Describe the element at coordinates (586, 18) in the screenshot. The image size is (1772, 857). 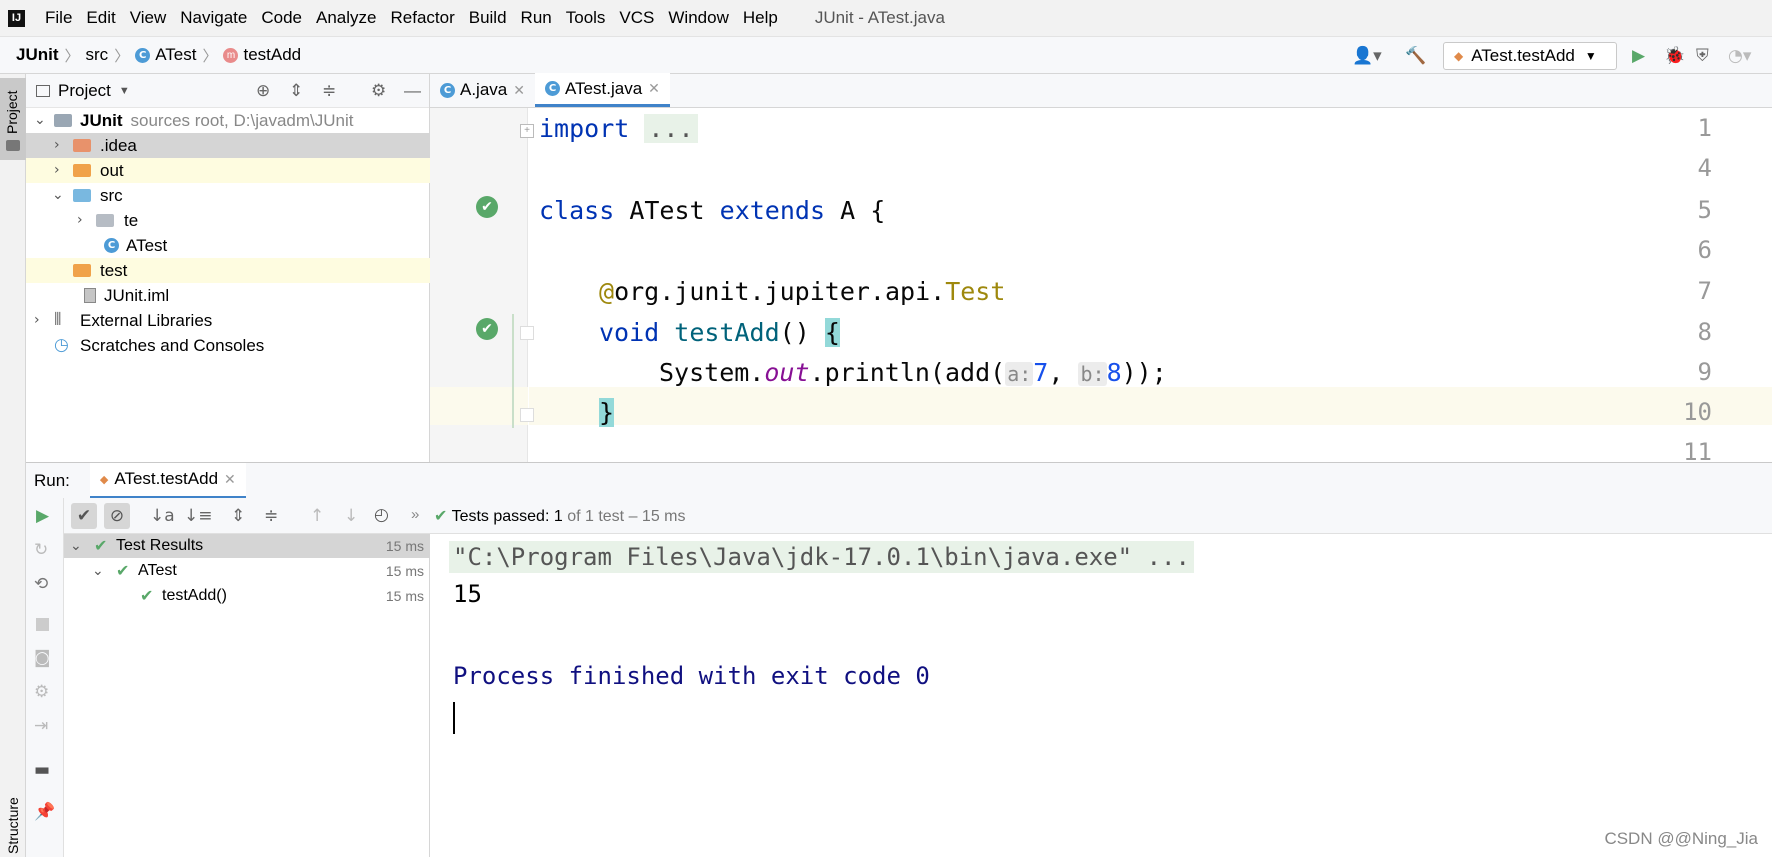
I see `menu-tools: Tools` at that location.